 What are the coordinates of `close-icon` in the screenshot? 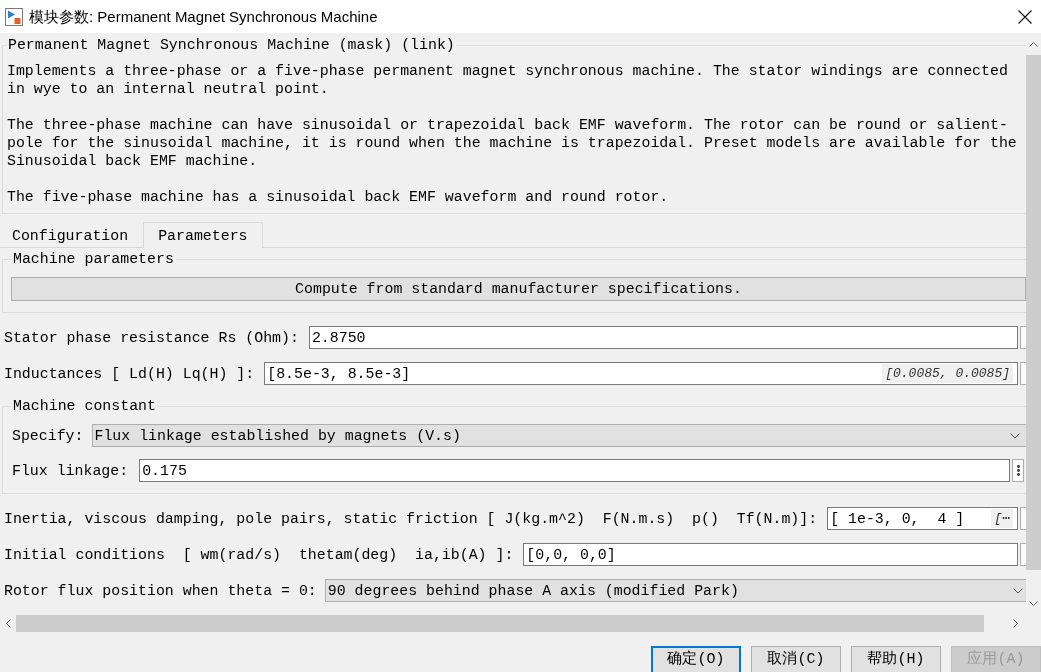 It's located at (1025, 16).